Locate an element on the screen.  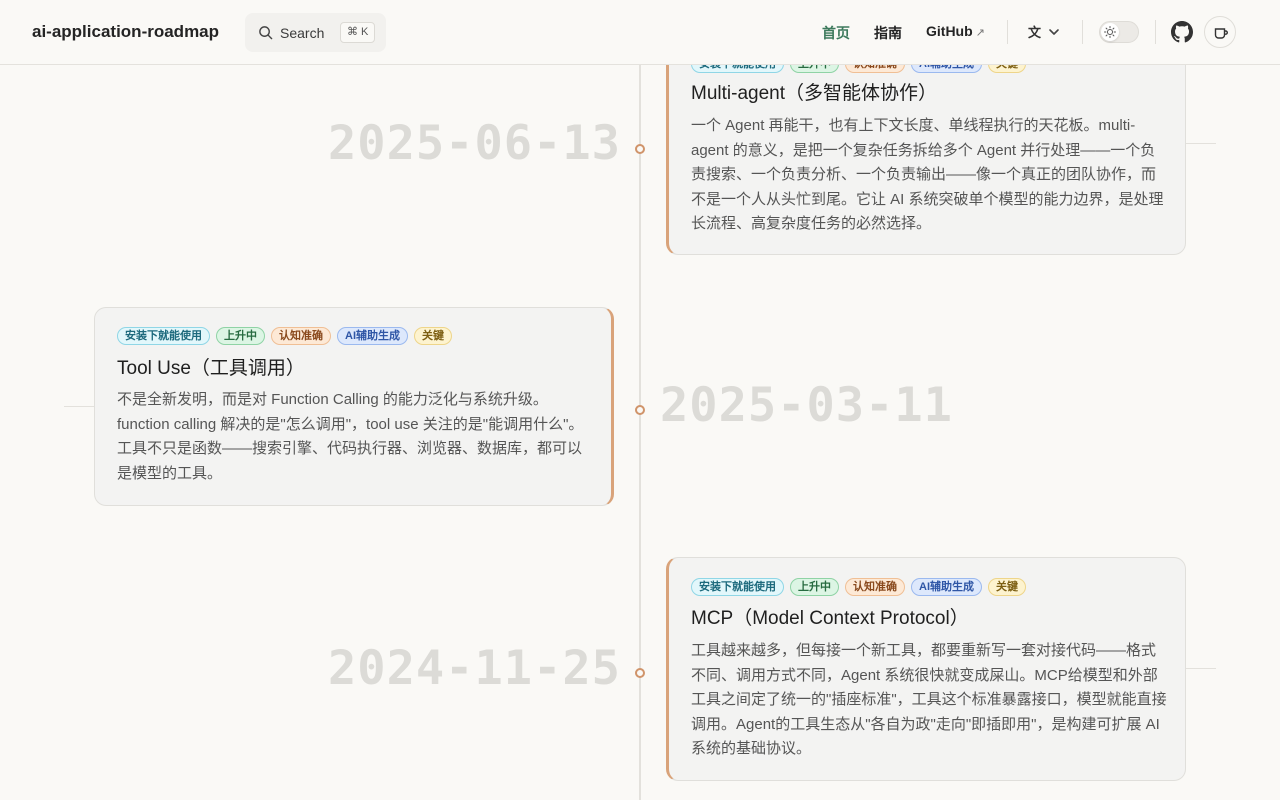
language-switch: 文 is located at coordinates (1045, 32).